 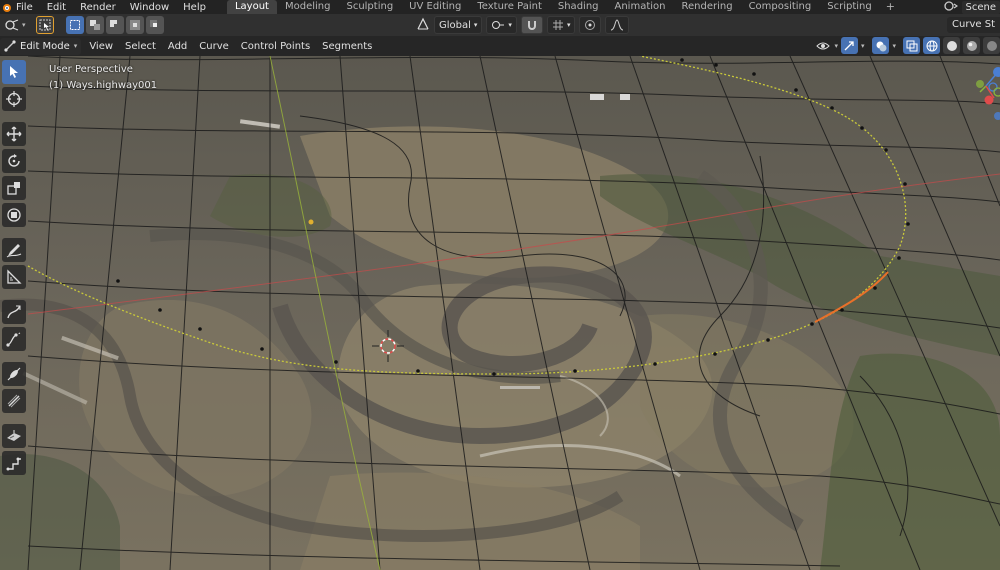 I want to click on orientation-value: Global, so click(x=455, y=25).